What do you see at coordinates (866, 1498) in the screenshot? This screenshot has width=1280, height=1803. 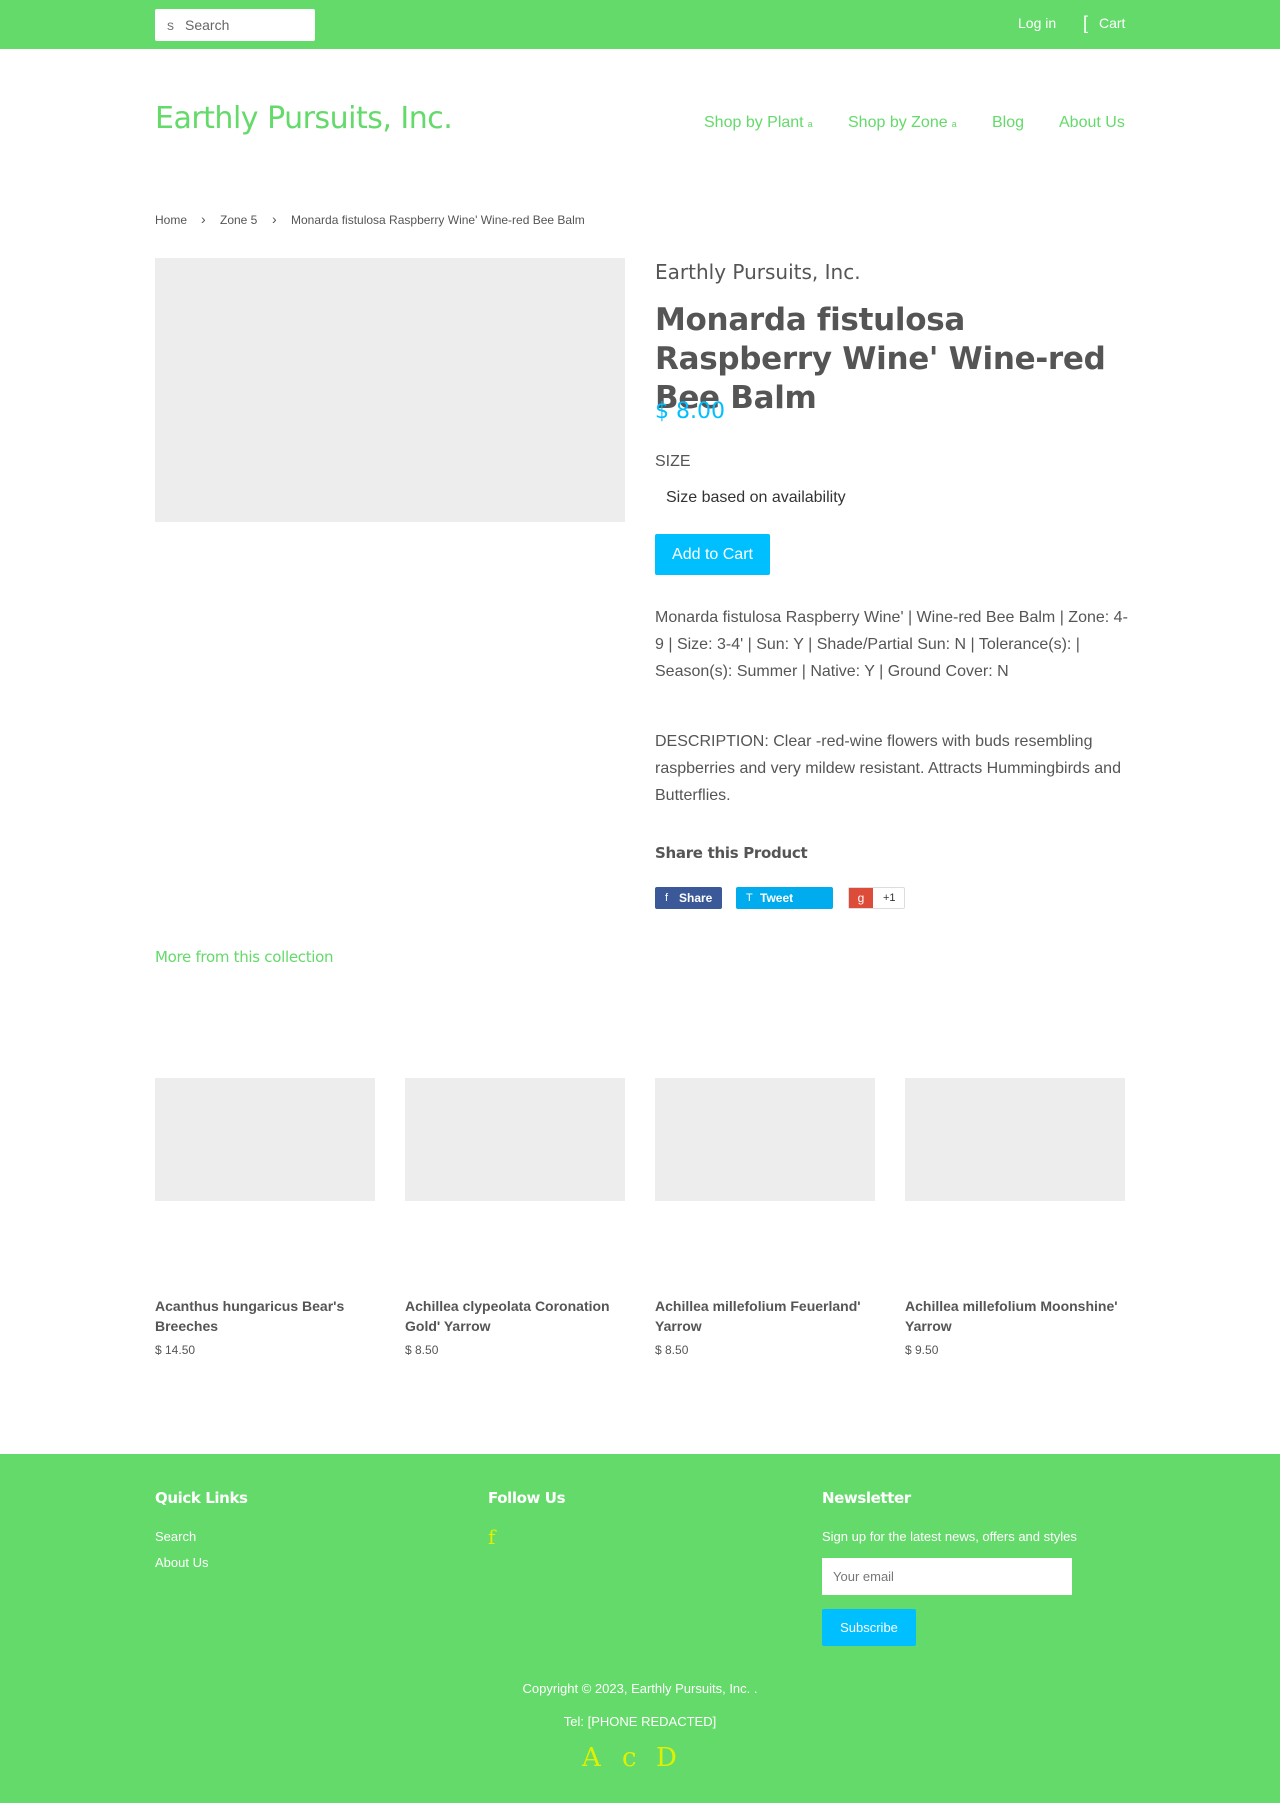 I see `newsletter-heading: Newsletter` at bounding box center [866, 1498].